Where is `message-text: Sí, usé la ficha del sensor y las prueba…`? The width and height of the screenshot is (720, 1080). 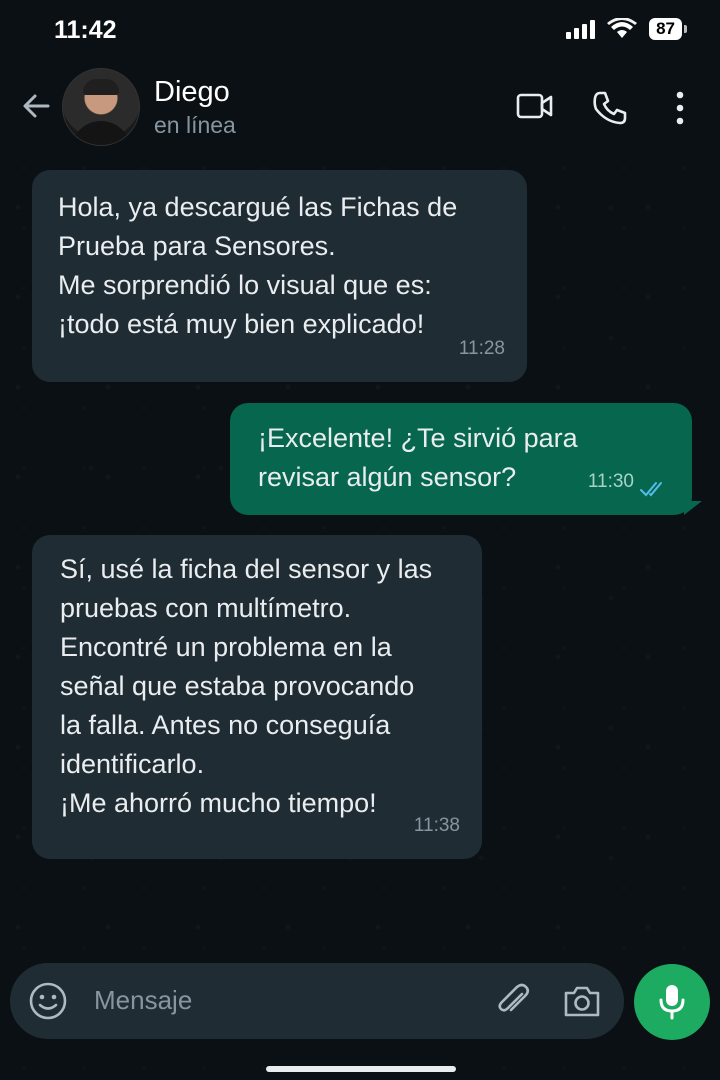
message-text: Sí, usé la ficha del sensor y las prueba… is located at coordinates (246, 686).